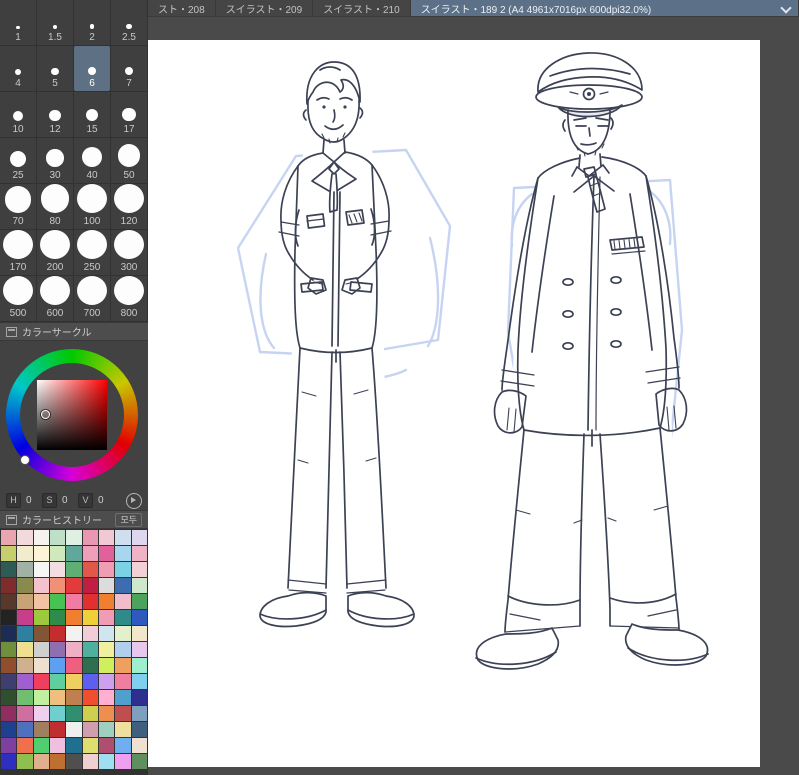 The width and height of the screenshot is (799, 775). What do you see at coordinates (55, 160) in the screenshot?
I see `brush-size-cell: 30` at bounding box center [55, 160].